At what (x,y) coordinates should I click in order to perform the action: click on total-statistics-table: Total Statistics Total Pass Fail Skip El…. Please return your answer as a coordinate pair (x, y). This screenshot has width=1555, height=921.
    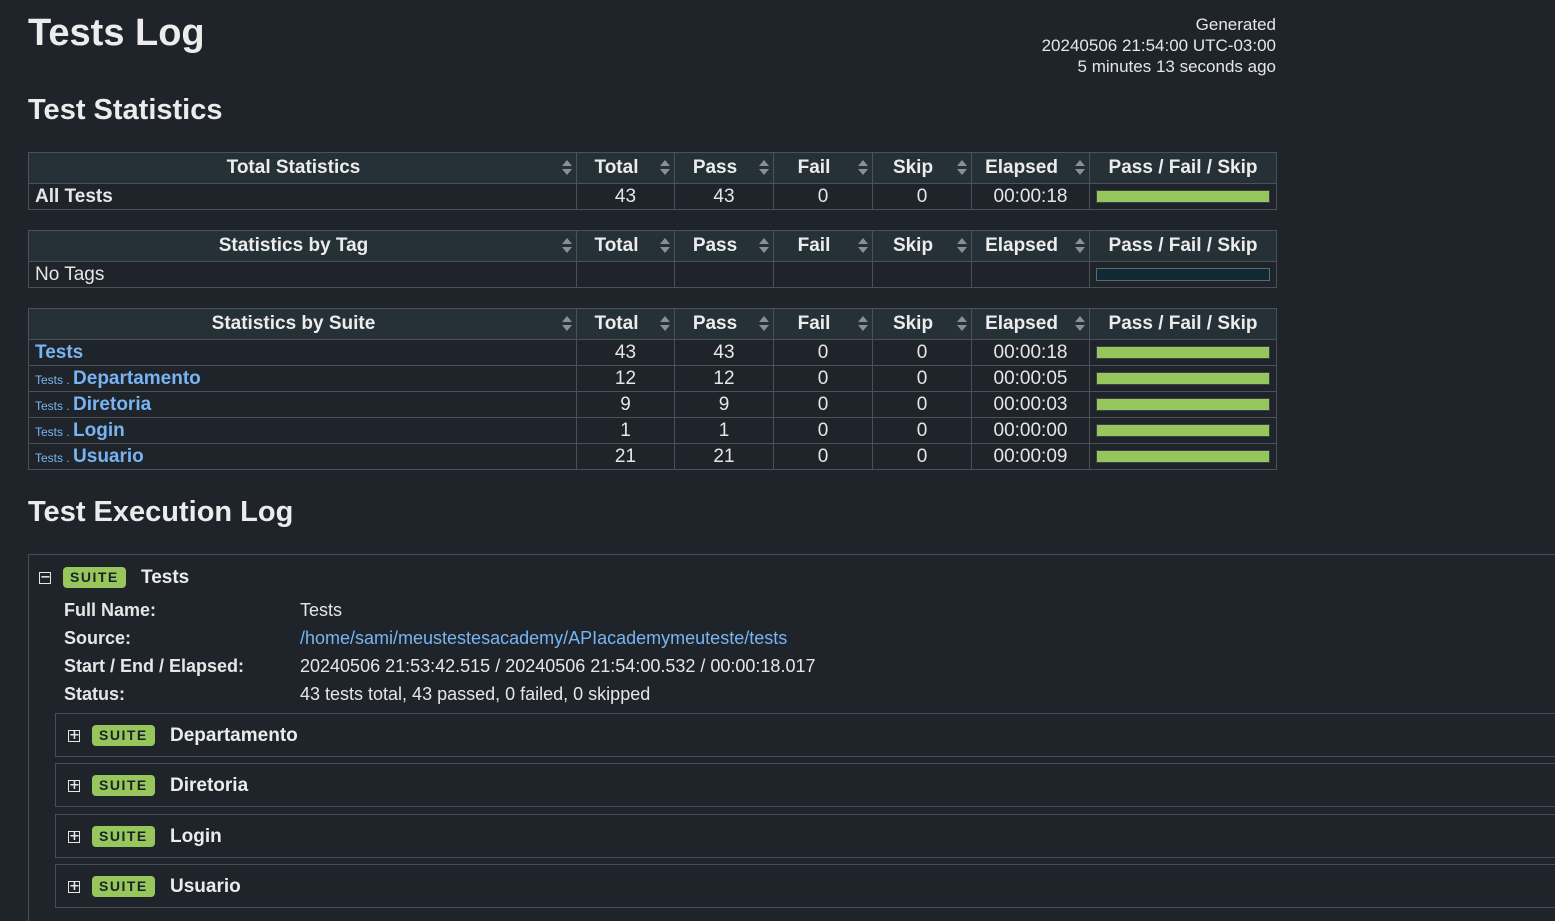
    Looking at the image, I should click on (652, 181).